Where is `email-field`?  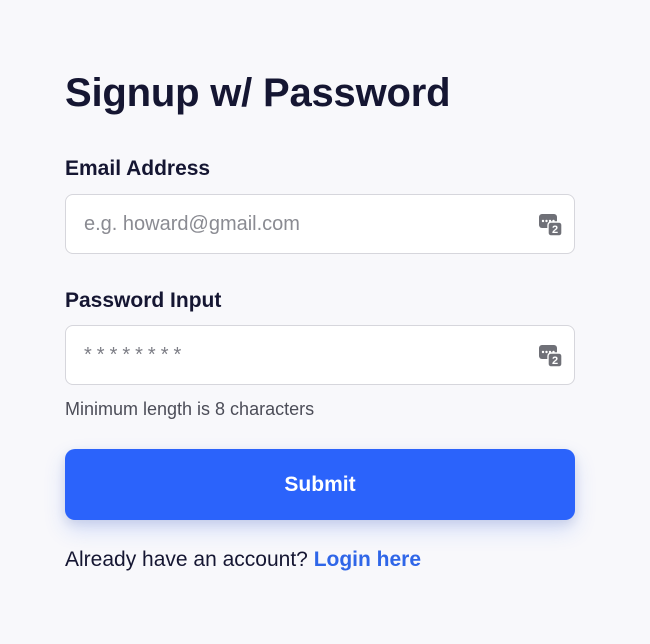
email-field is located at coordinates (320, 224).